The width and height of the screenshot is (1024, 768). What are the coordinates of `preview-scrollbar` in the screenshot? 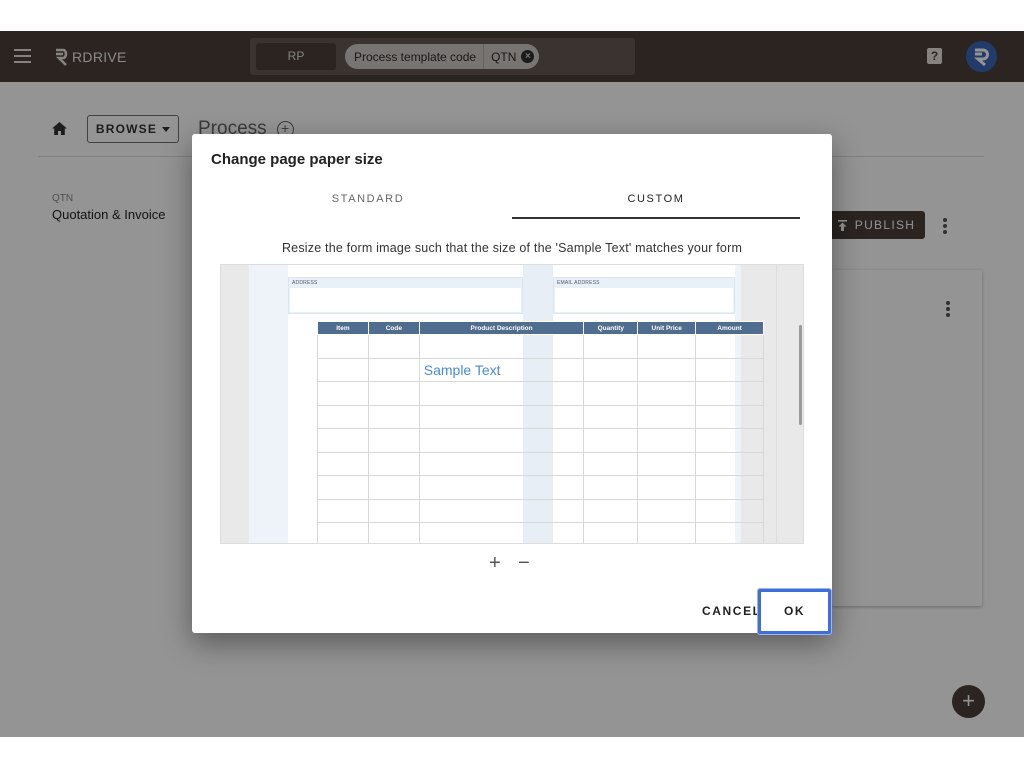 It's located at (800, 375).